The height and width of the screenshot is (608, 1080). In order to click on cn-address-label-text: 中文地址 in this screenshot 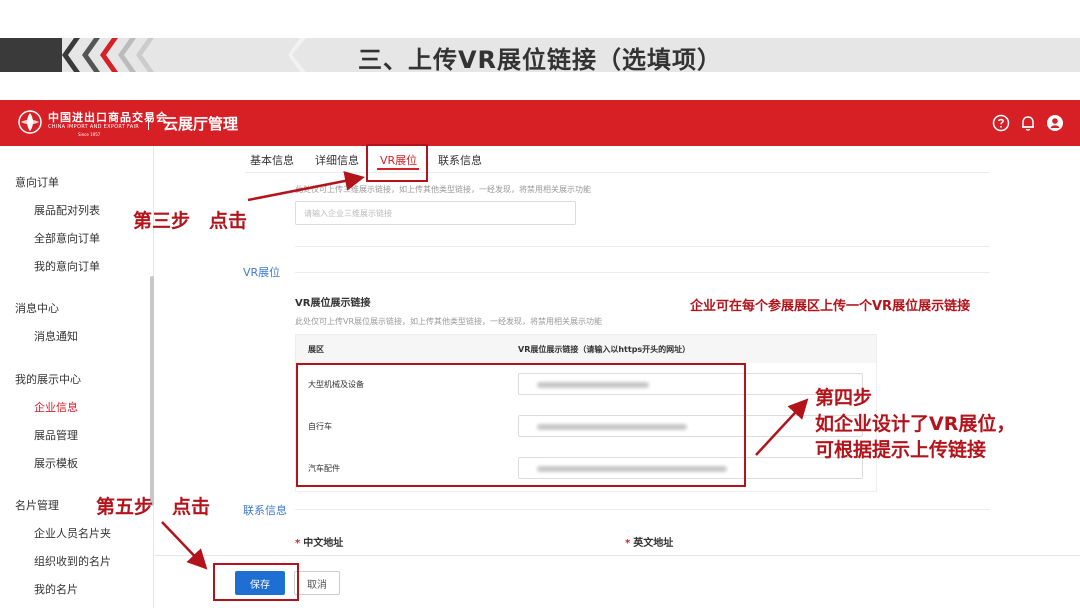, I will do `click(323, 543)`.